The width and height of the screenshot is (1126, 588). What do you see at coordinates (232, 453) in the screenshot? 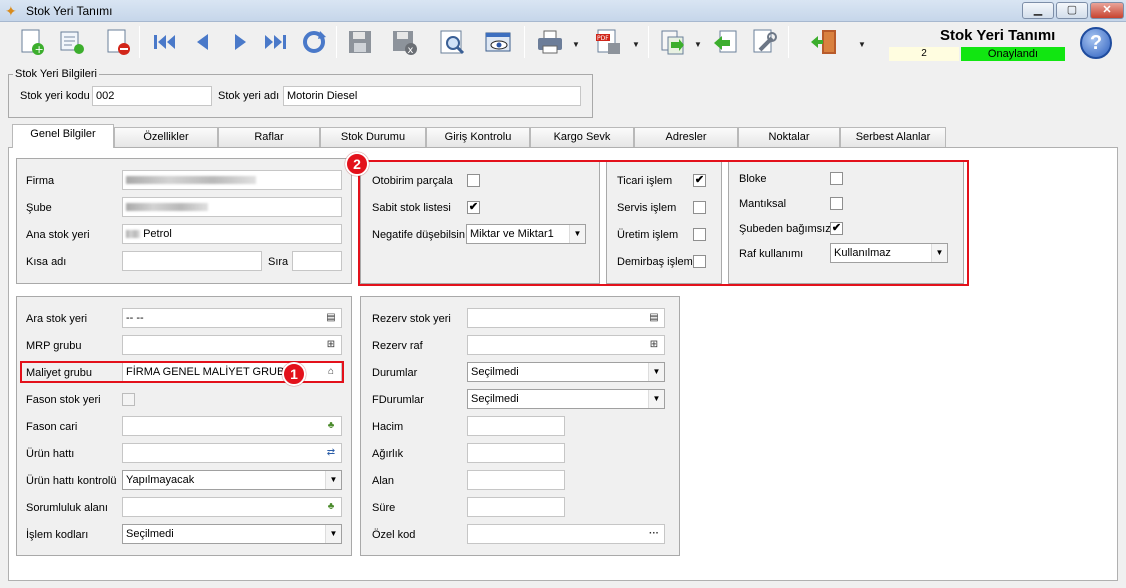
I see `urun-hatti-input: ⇄` at bounding box center [232, 453].